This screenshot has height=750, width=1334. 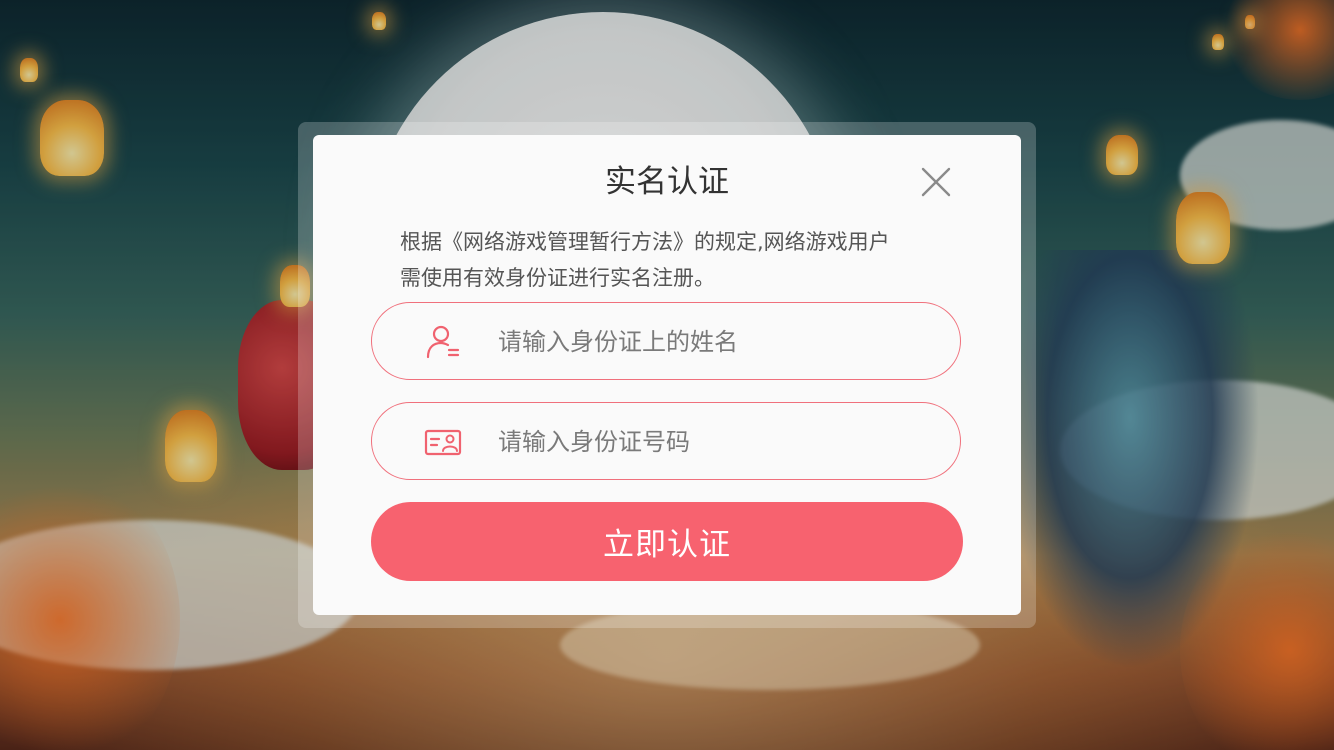 I want to click on verify-now-button: 立即认证, so click(x=667, y=541).